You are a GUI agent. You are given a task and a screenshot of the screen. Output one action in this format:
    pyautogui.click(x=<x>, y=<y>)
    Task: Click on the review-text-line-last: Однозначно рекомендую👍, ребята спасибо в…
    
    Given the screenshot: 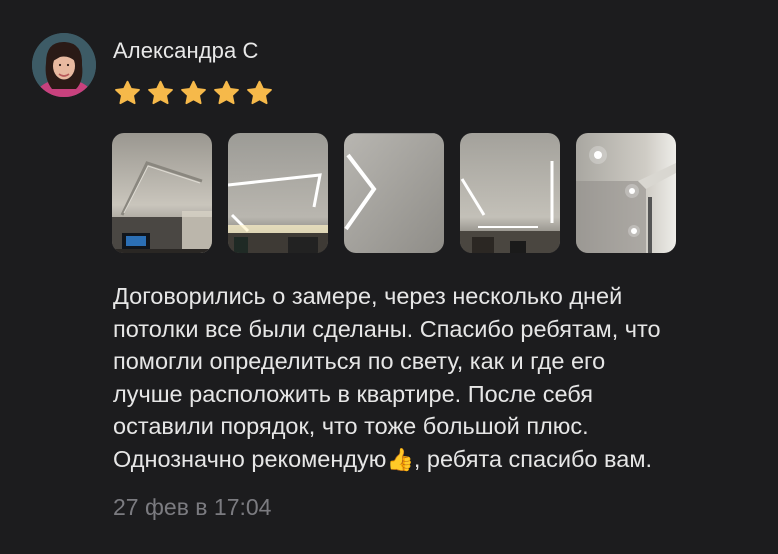 What is the action you would take?
    pyautogui.click(x=438, y=460)
    